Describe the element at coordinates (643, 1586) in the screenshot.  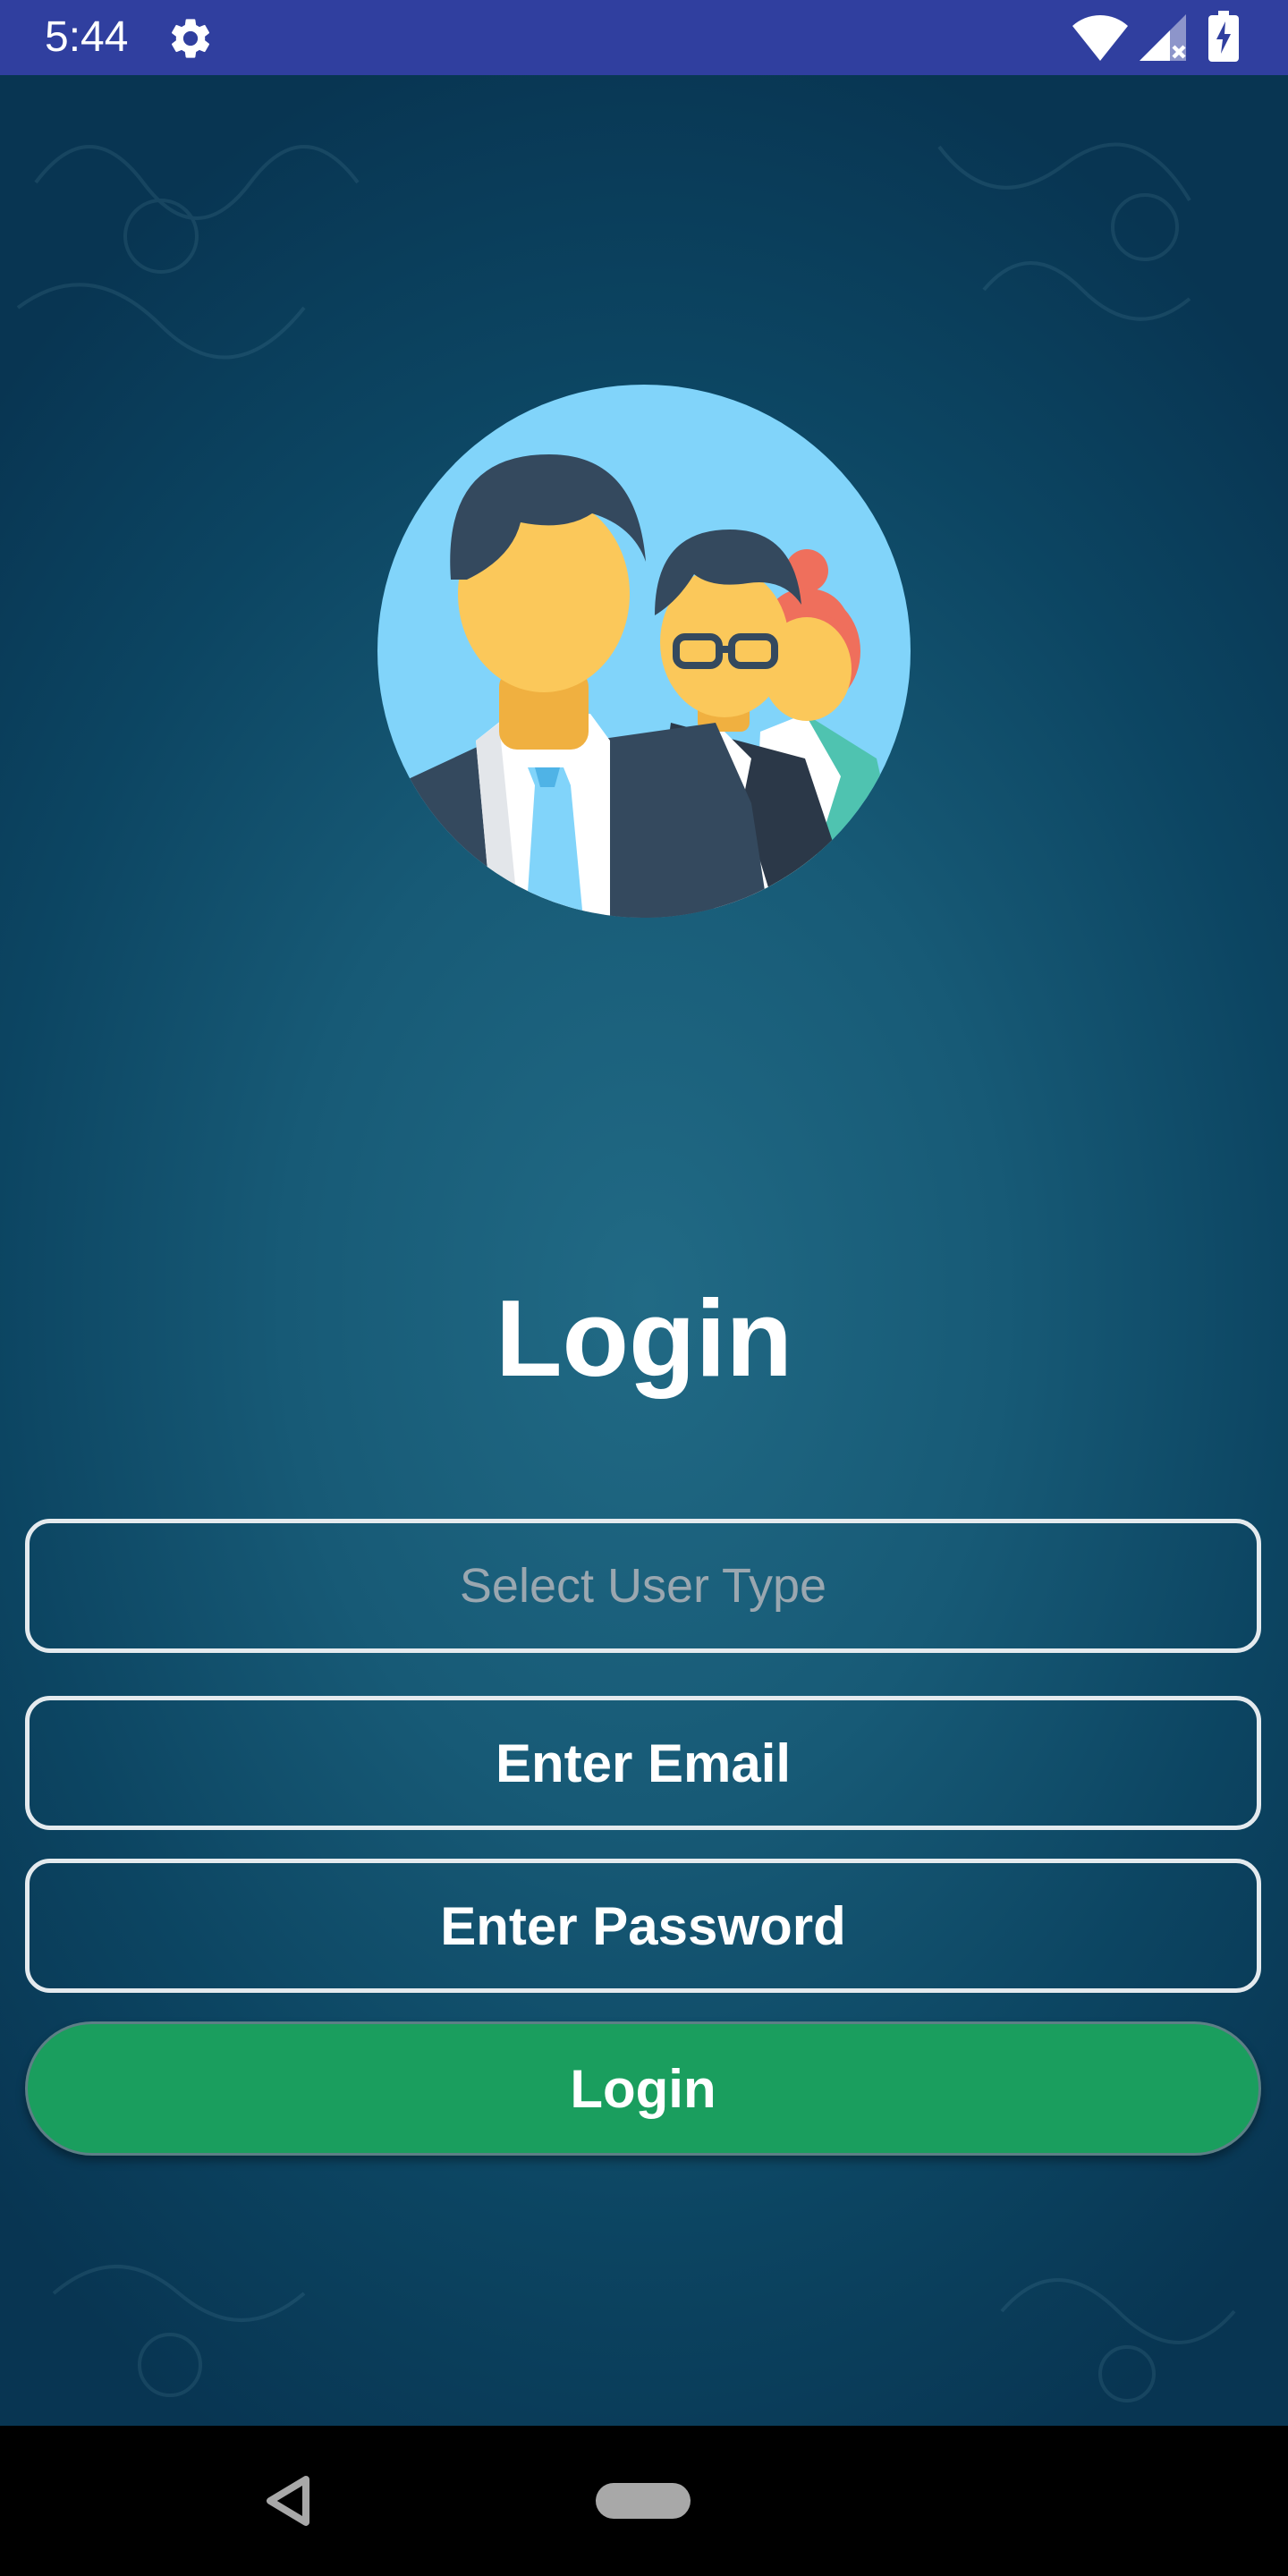
I see `user-type-select: Select User Type` at that location.